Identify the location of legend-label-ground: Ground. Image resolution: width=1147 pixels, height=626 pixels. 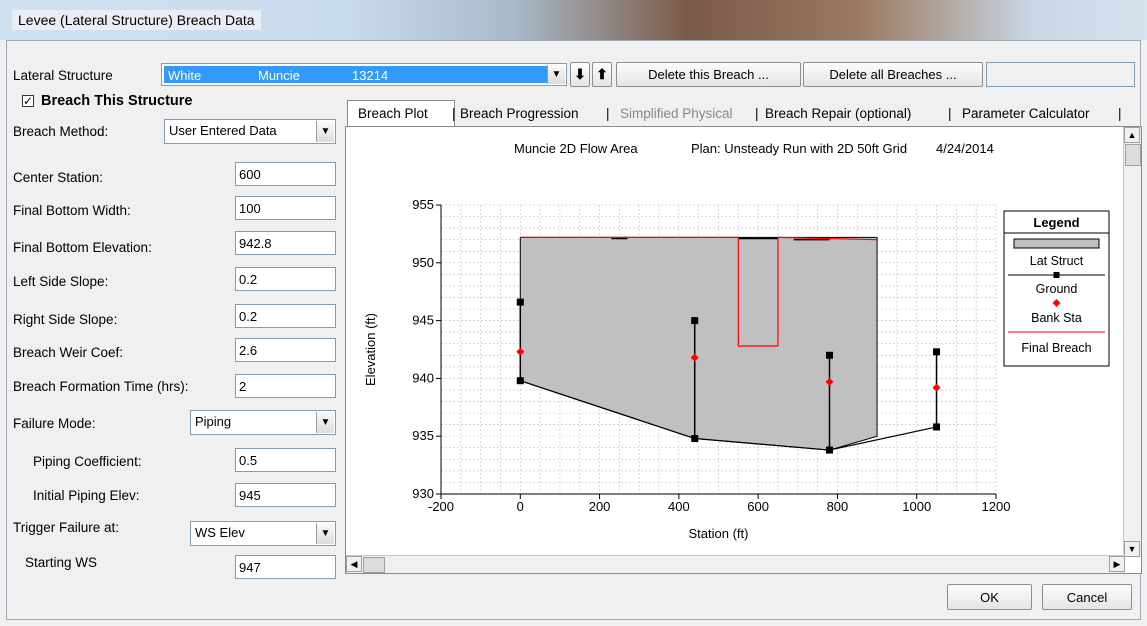
(1057, 289).